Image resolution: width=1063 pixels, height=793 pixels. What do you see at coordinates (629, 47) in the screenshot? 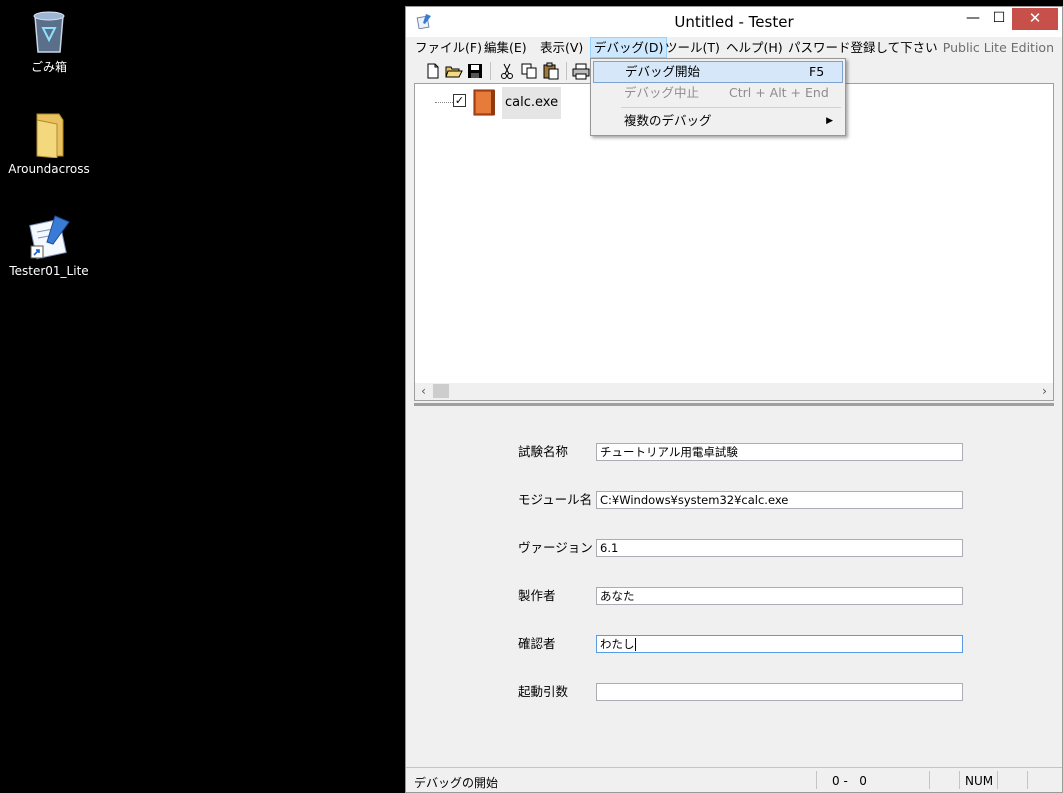
I see `menu-debug: デバッグ(D)` at bounding box center [629, 47].